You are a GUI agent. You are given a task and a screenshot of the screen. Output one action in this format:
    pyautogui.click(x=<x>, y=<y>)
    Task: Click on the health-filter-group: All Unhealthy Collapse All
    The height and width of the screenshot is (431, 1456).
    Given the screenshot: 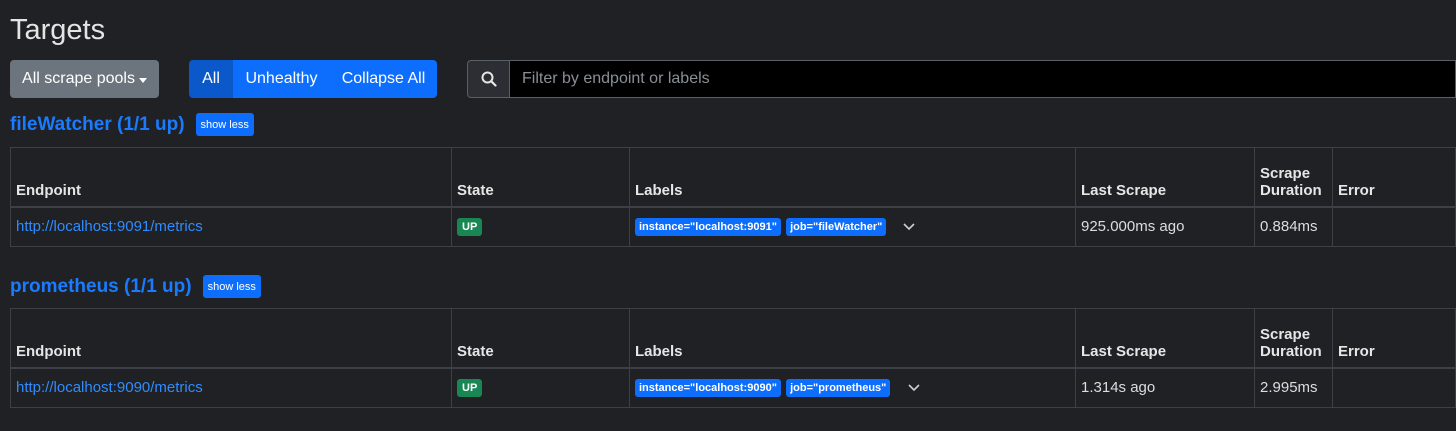 What is the action you would take?
    pyautogui.click(x=313, y=79)
    